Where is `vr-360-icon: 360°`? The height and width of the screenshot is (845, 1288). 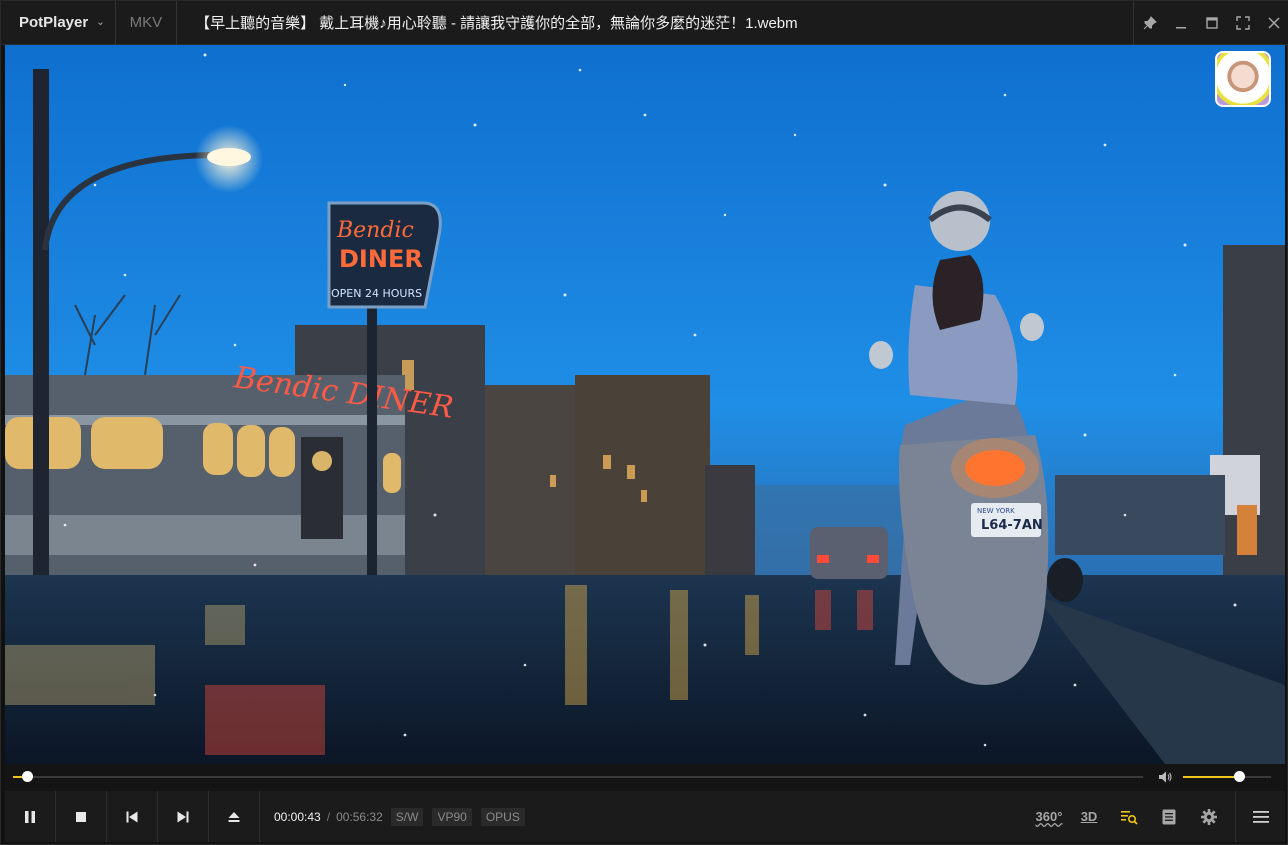 vr-360-icon: 360° is located at coordinates (1049, 816).